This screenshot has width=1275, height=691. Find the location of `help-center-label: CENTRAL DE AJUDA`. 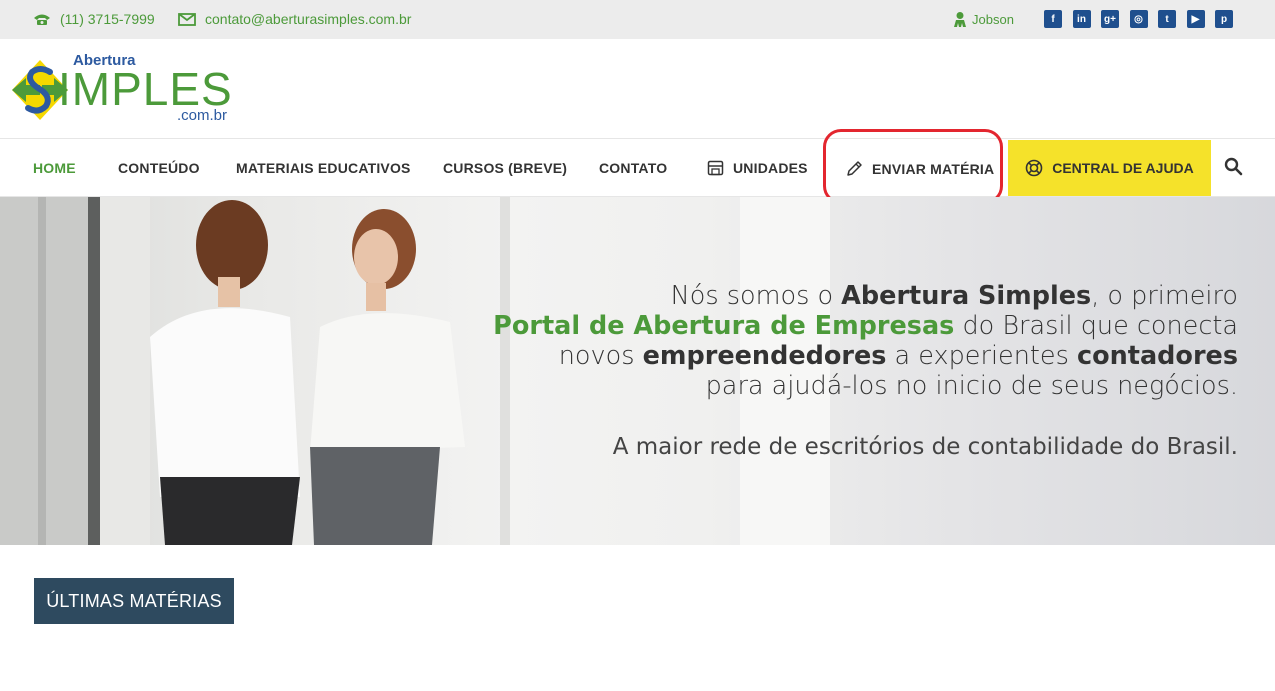

help-center-label: CENTRAL DE AJUDA is located at coordinates (1123, 168).